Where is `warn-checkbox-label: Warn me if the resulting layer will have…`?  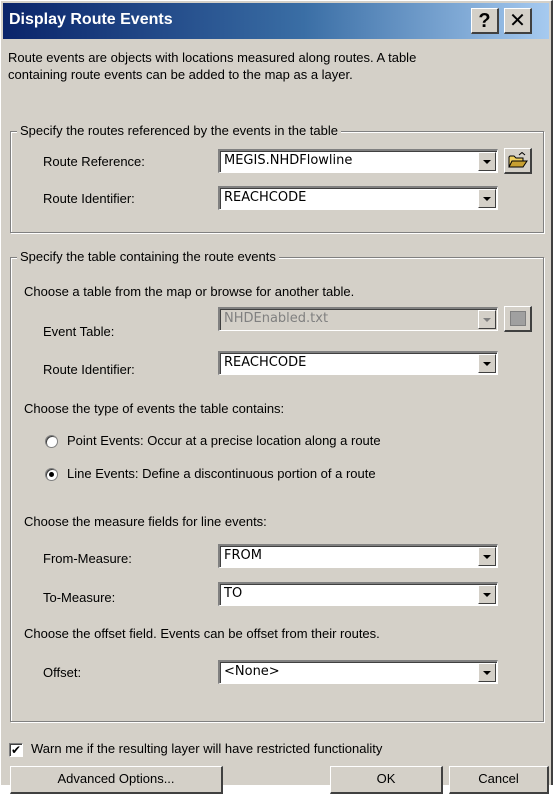
warn-checkbox-label: Warn me if the resulting layer will have… is located at coordinates (206, 748).